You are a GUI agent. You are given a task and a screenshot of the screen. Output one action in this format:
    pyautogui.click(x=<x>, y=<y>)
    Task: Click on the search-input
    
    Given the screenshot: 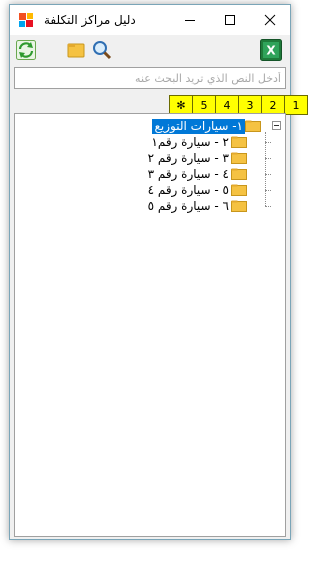 What is the action you would take?
    pyautogui.click(x=150, y=78)
    